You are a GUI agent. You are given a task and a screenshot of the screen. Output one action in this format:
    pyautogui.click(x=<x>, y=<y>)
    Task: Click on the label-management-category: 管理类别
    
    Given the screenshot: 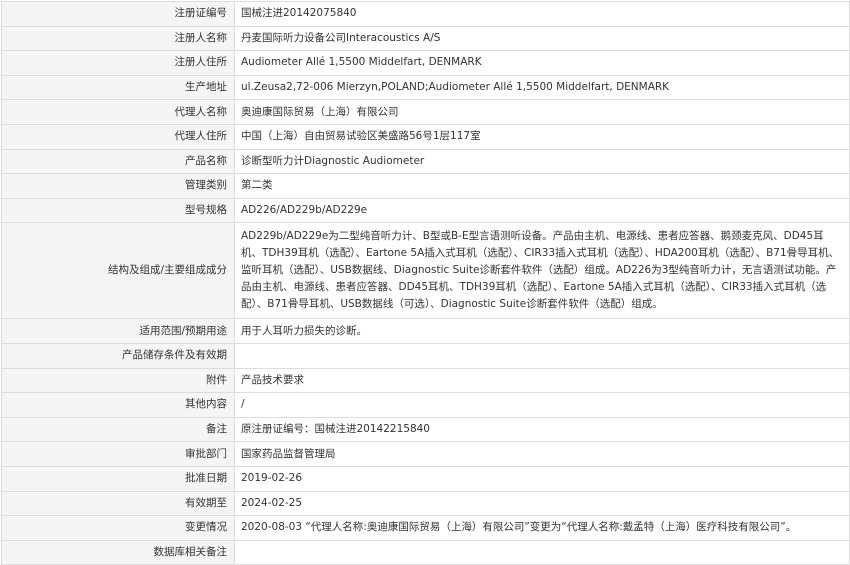 What is the action you would take?
    pyautogui.click(x=118, y=186)
    